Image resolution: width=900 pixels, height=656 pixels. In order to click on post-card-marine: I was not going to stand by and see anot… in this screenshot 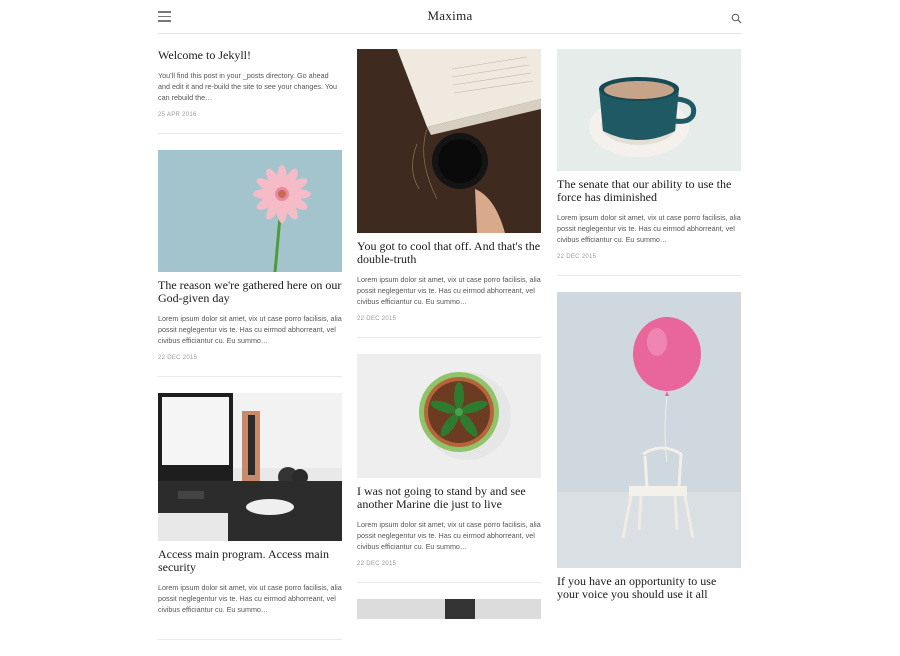, I will do `click(449, 468)`.